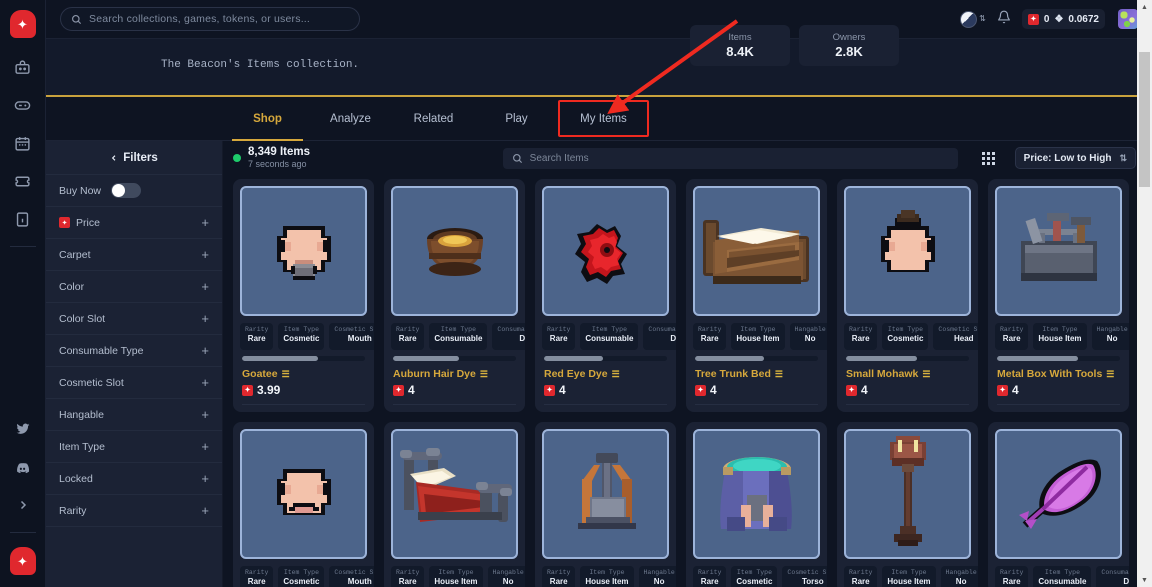 This screenshot has height=587, width=1152. Describe the element at coordinates (756, 370) in the screenshot. I see `item-name-row: Tree Trunk Bed ☰` at that location.